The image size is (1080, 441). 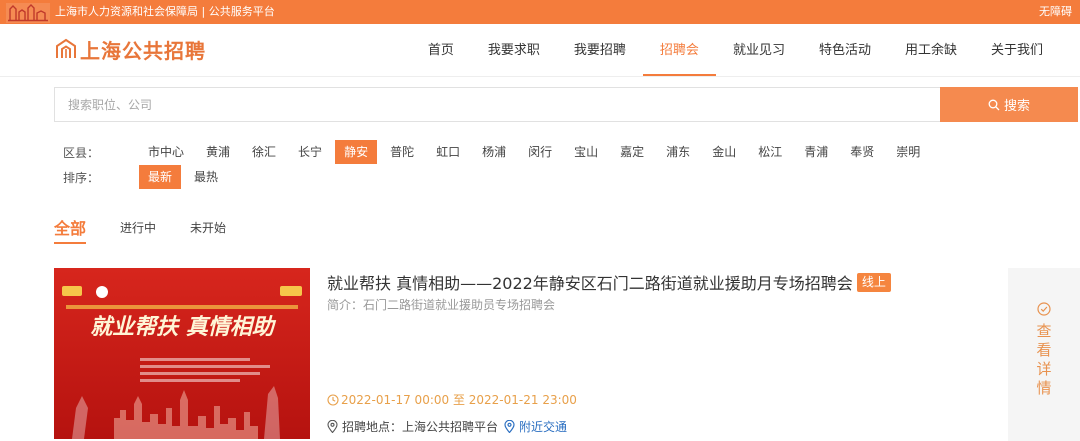 What do you see at coordinates (543, 427) in the screenshot?
I see `nearby-transport-label: 附近交通` at bounding box center [543, 427].